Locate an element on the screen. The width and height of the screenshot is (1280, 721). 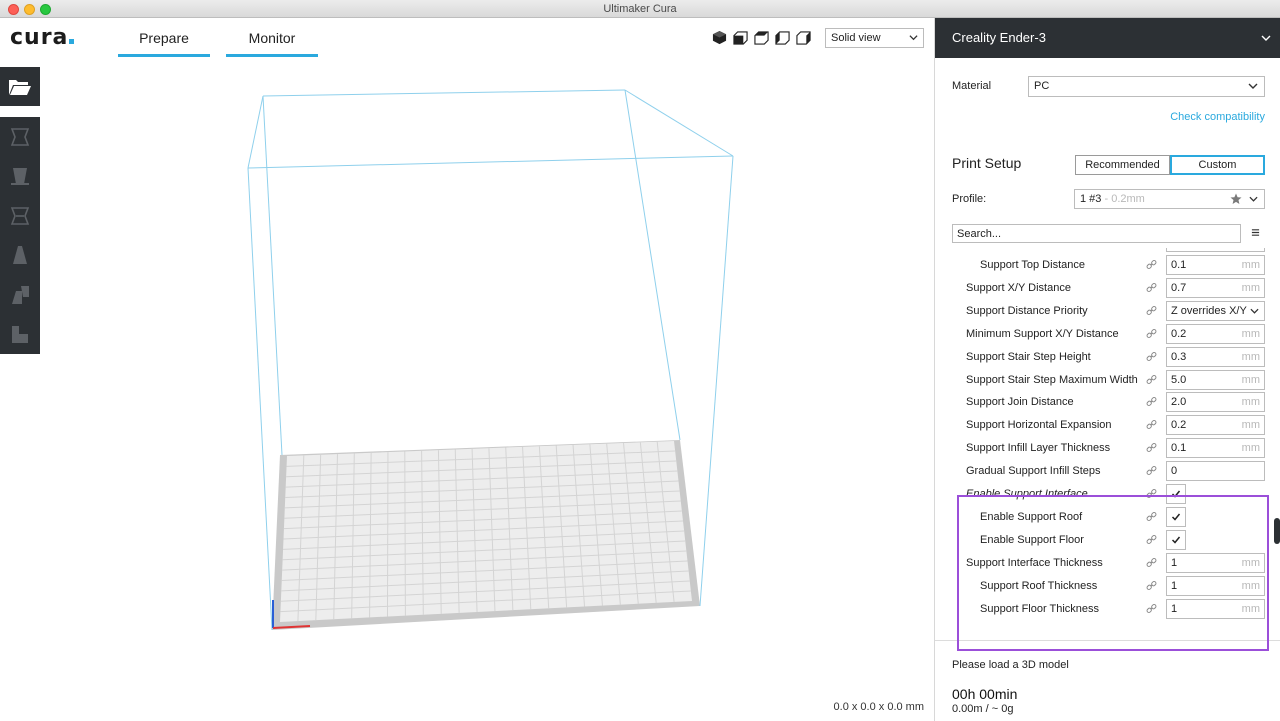
setting-value-field: 0 is located at coordinates (1215, 471).